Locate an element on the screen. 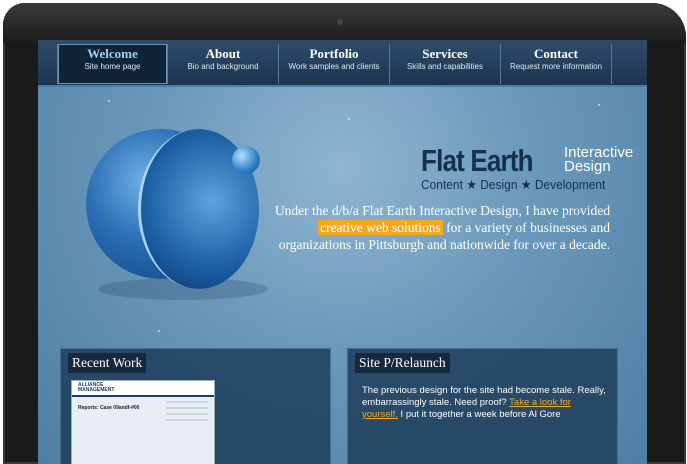 This screenshot has width=687, height=464. nav-item-welcome: Welcome Site home page is located at coordinates (112, 64).